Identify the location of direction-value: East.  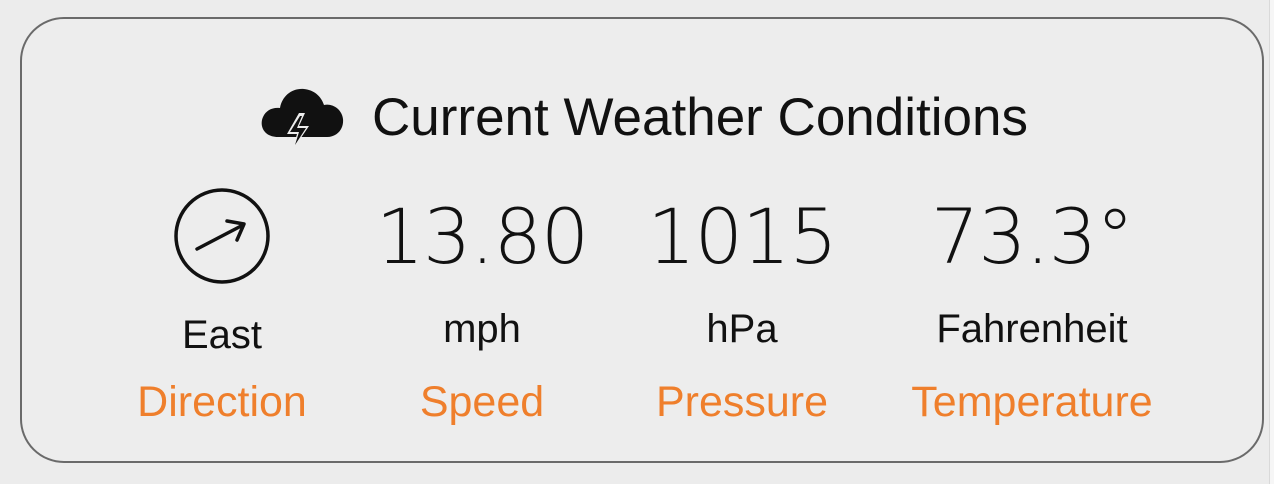
(222, 335).